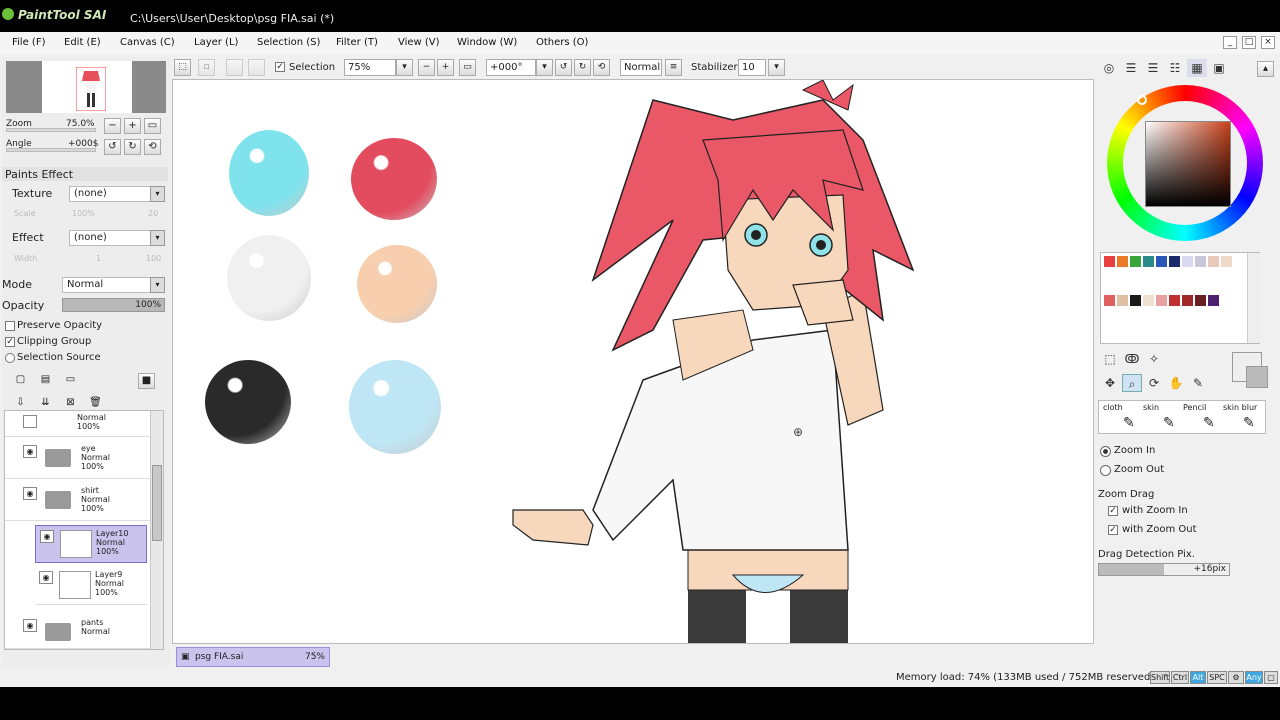 The width and height of the screenshot is (1280, 720). Describe the element at coordinates (253, 657) in the screenshot. I see `document-tab: ▣ psg FIA.sai 75%` at that location.